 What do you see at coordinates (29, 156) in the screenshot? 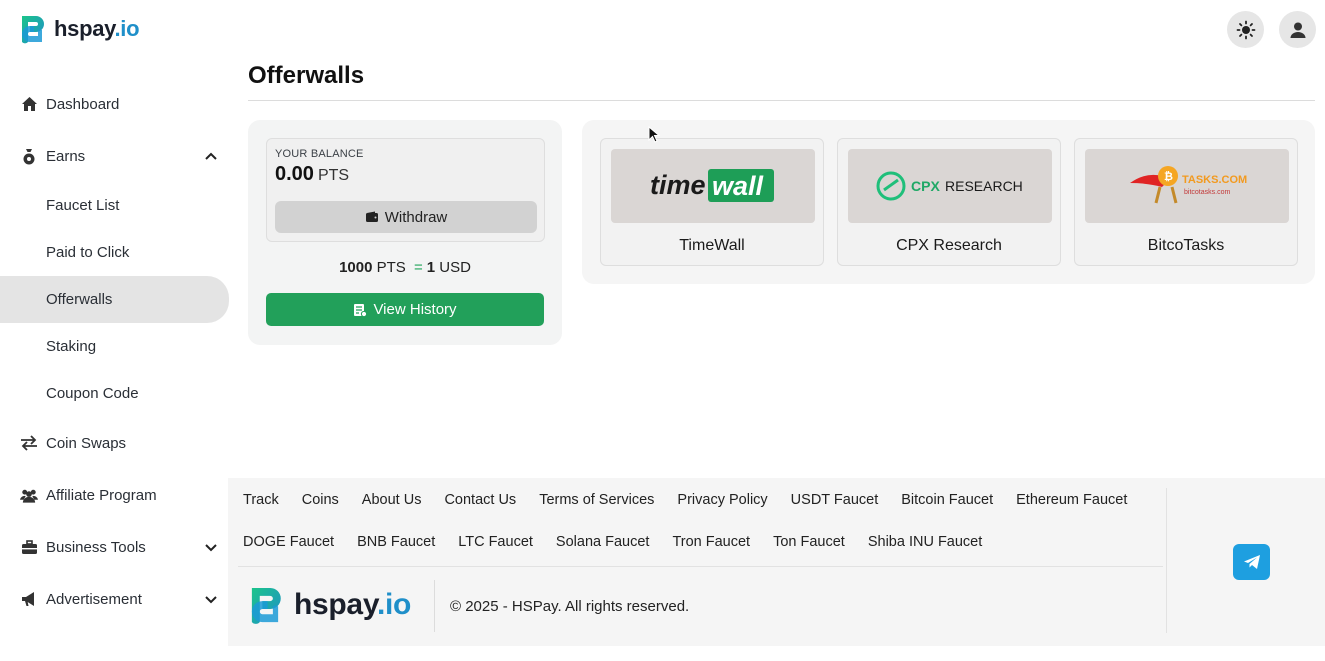
I see `money-bag-icon` at bounding box center [29, 156].